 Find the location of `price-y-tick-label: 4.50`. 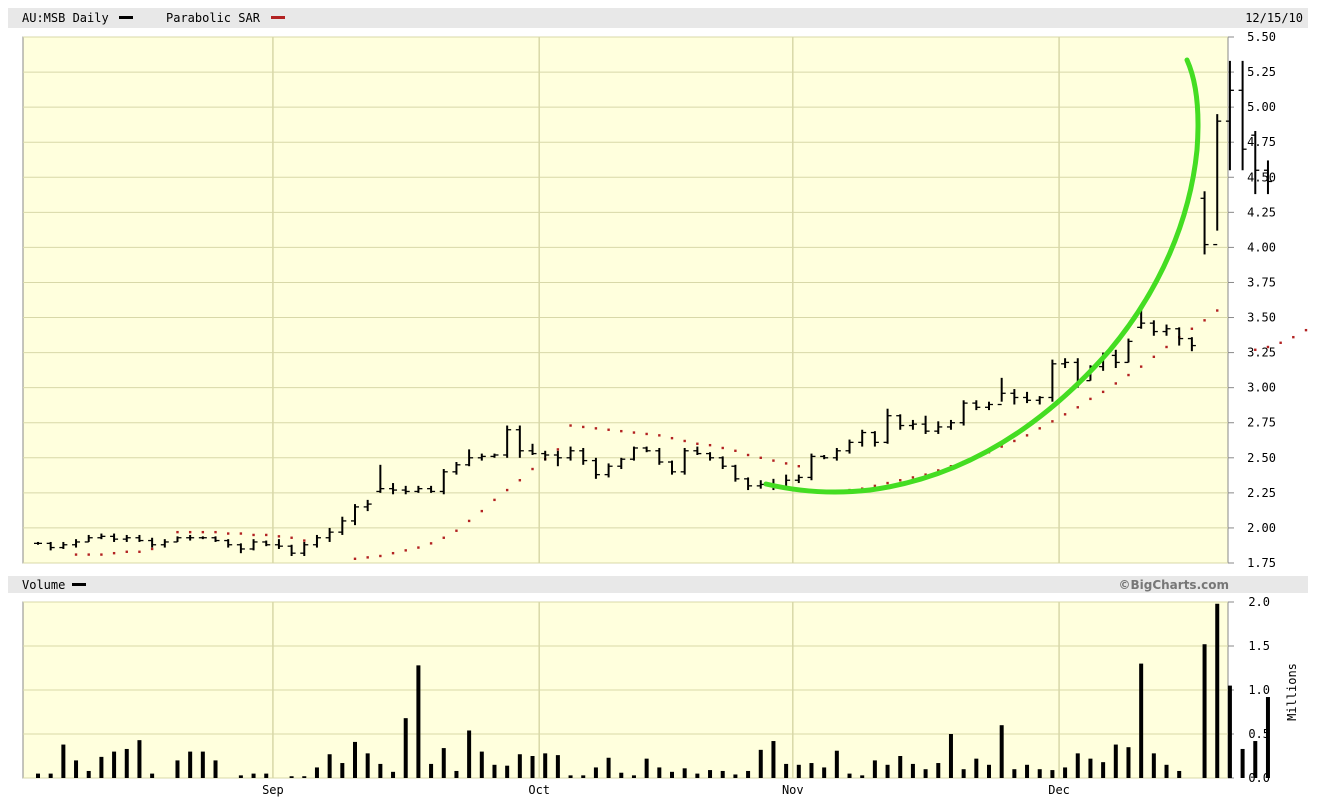

price-y-tick-label: 4.50 is located at coordinates (1261, 177).